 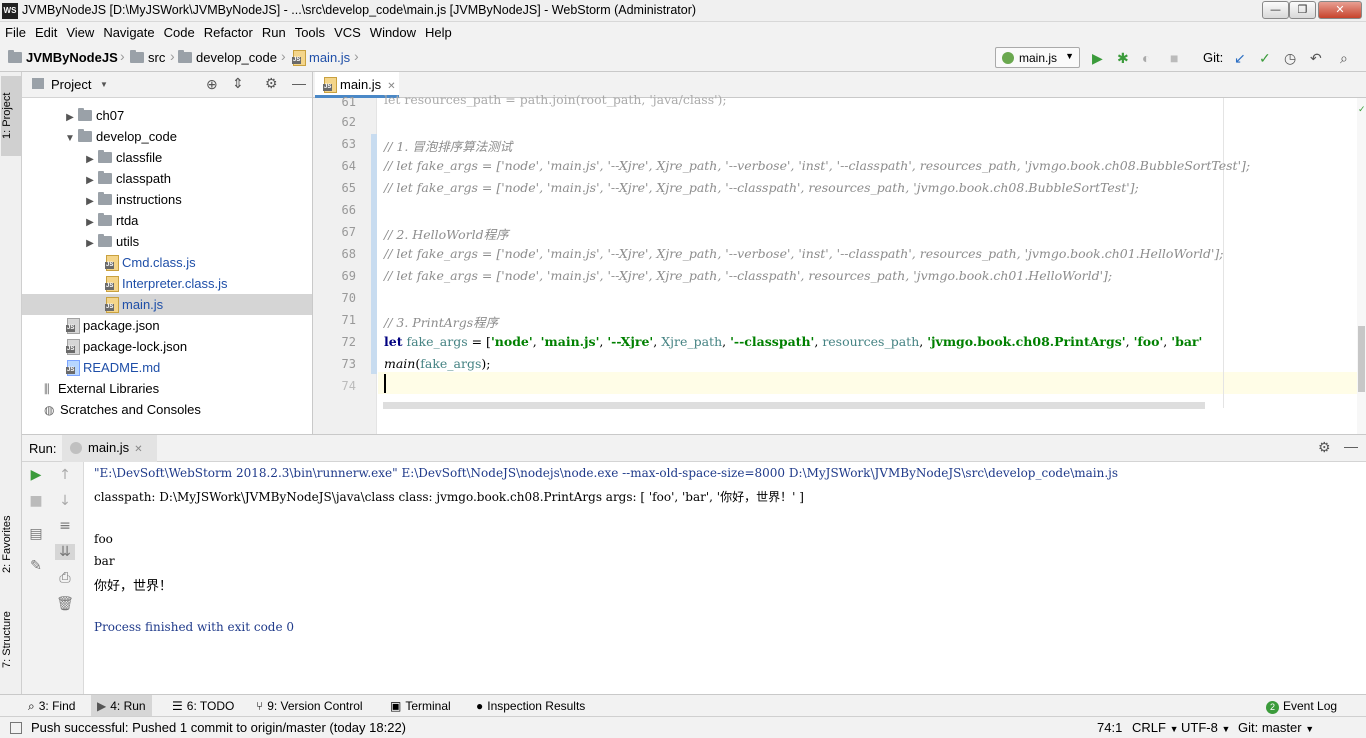 I want to click on menu-edit: Edit, so click(x=45, y=33).